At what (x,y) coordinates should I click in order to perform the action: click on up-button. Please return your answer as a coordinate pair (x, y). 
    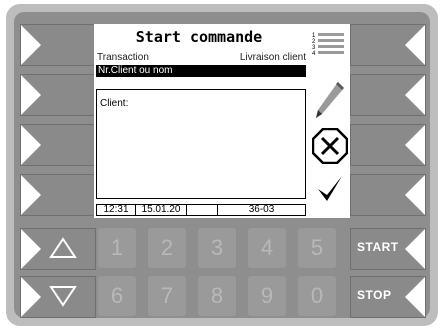
    Looking at the image, I should click on (58, 249).